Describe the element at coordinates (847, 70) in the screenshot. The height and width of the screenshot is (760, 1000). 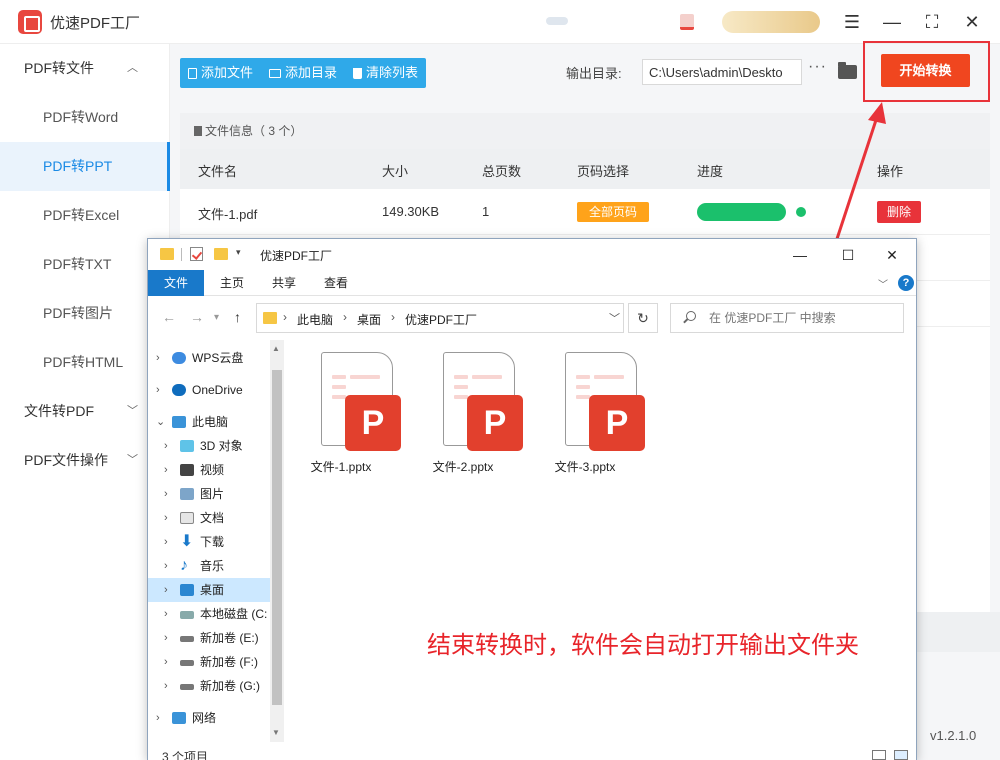
I see `open-folder-icon` at that location.